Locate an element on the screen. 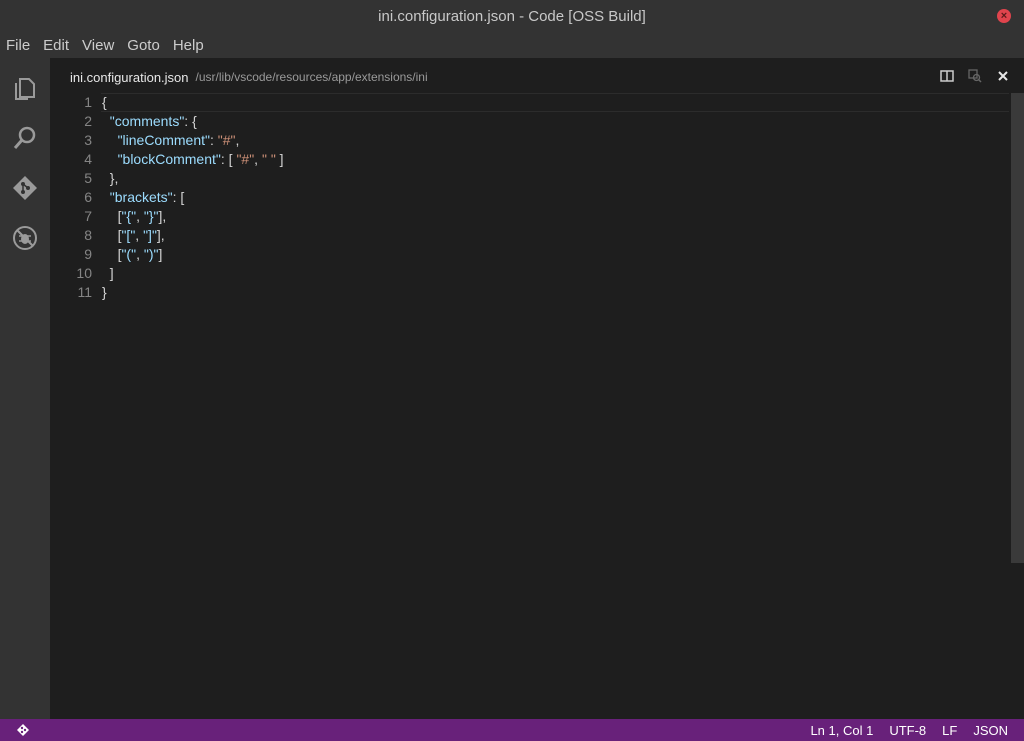 This screenshot has width=1024, height=741. menu-file: File is located at coordinates (18, 46).